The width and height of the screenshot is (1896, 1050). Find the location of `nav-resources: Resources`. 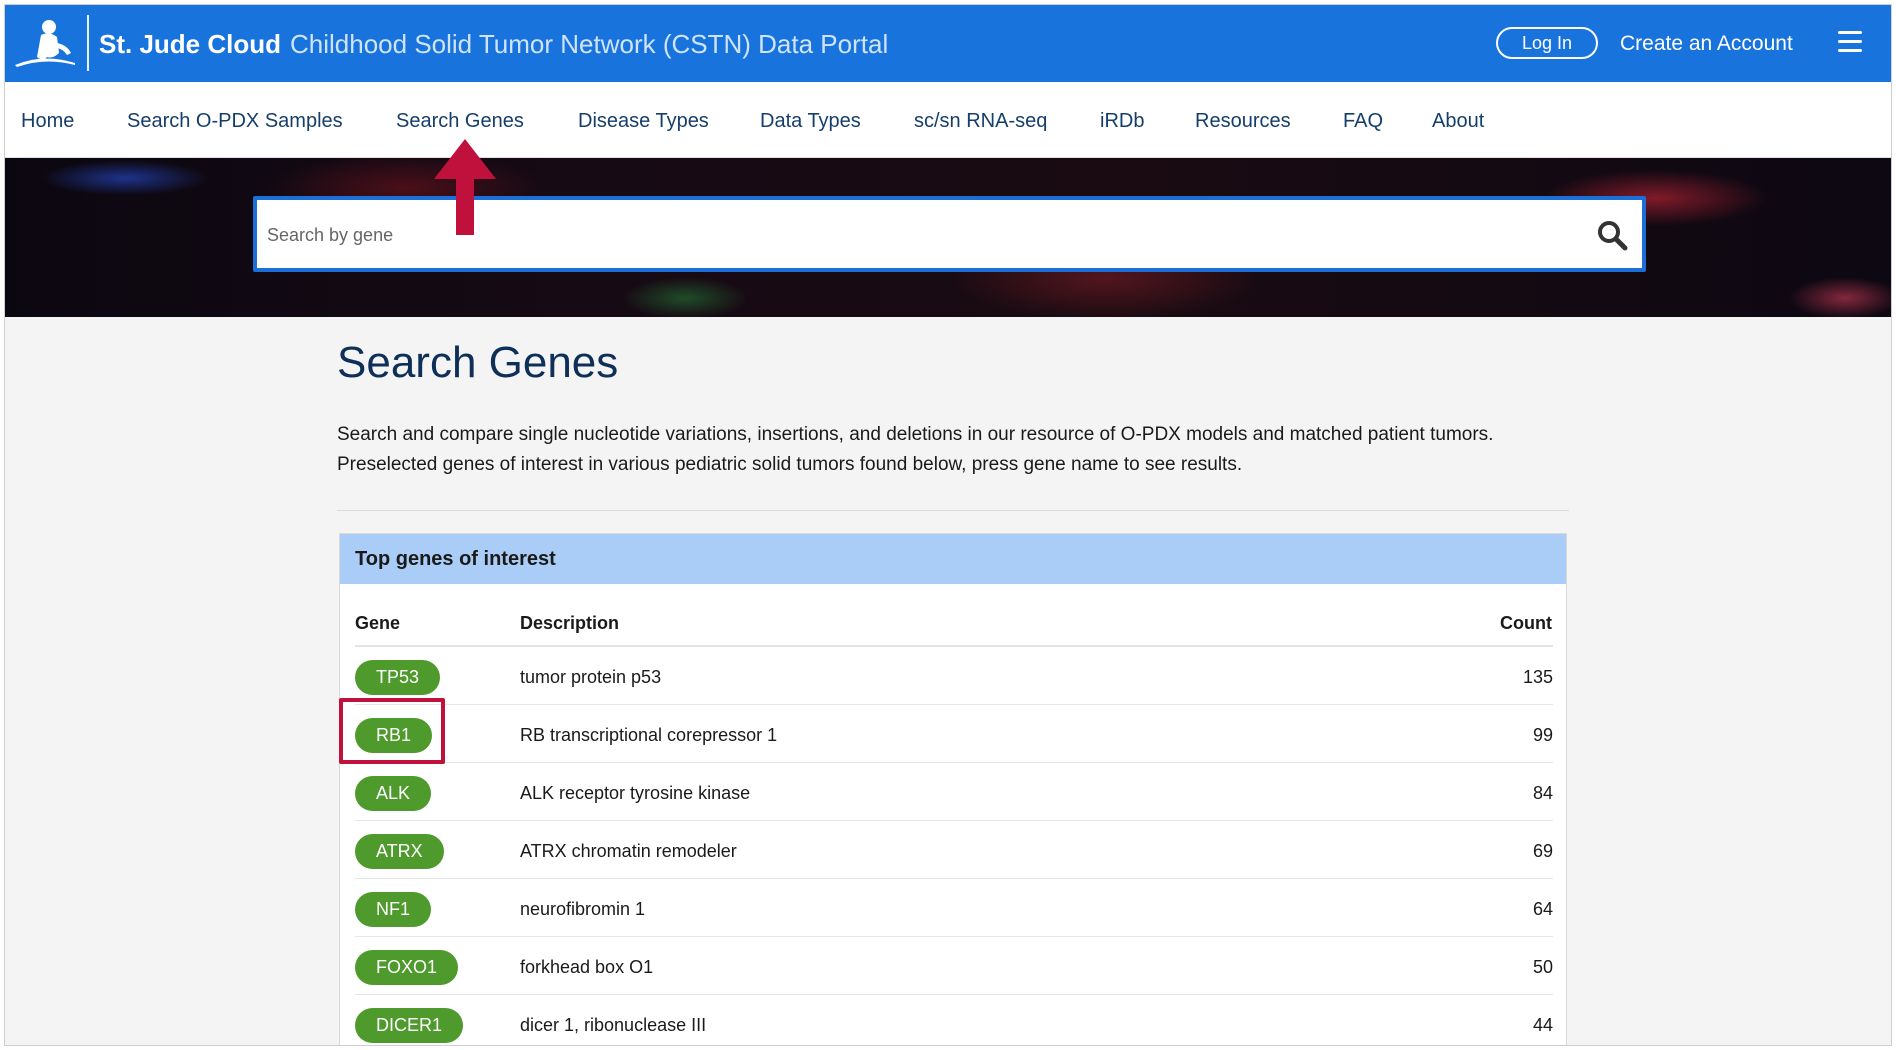

nav-resources: Resources is located at coordinates (1243, 121).